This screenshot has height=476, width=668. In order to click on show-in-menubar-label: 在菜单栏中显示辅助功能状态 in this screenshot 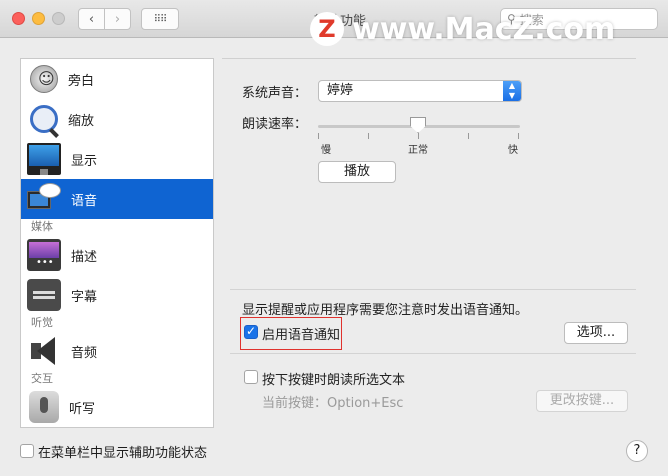, I will do `click(123, 453)`.